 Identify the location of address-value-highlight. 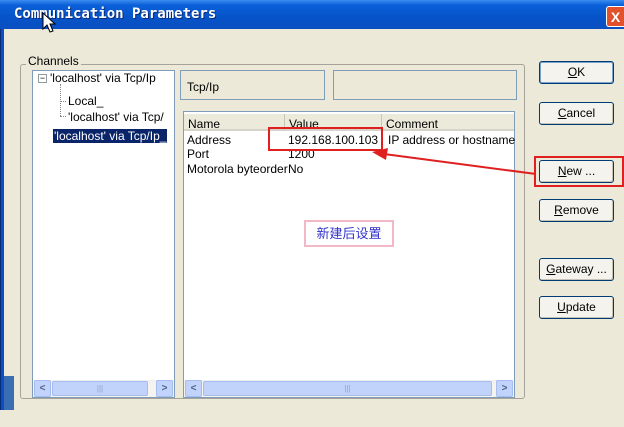
(325, 139).